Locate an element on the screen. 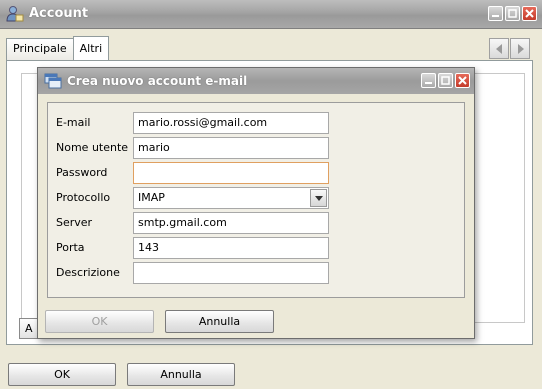 The height and width of the screenshot is (389, 542). username-field: mario is located at coordinates (231, 148).